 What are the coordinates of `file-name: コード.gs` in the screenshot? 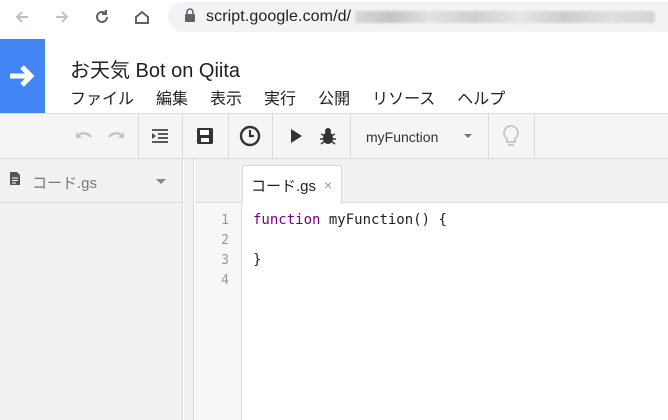 It's located at (65, 183).